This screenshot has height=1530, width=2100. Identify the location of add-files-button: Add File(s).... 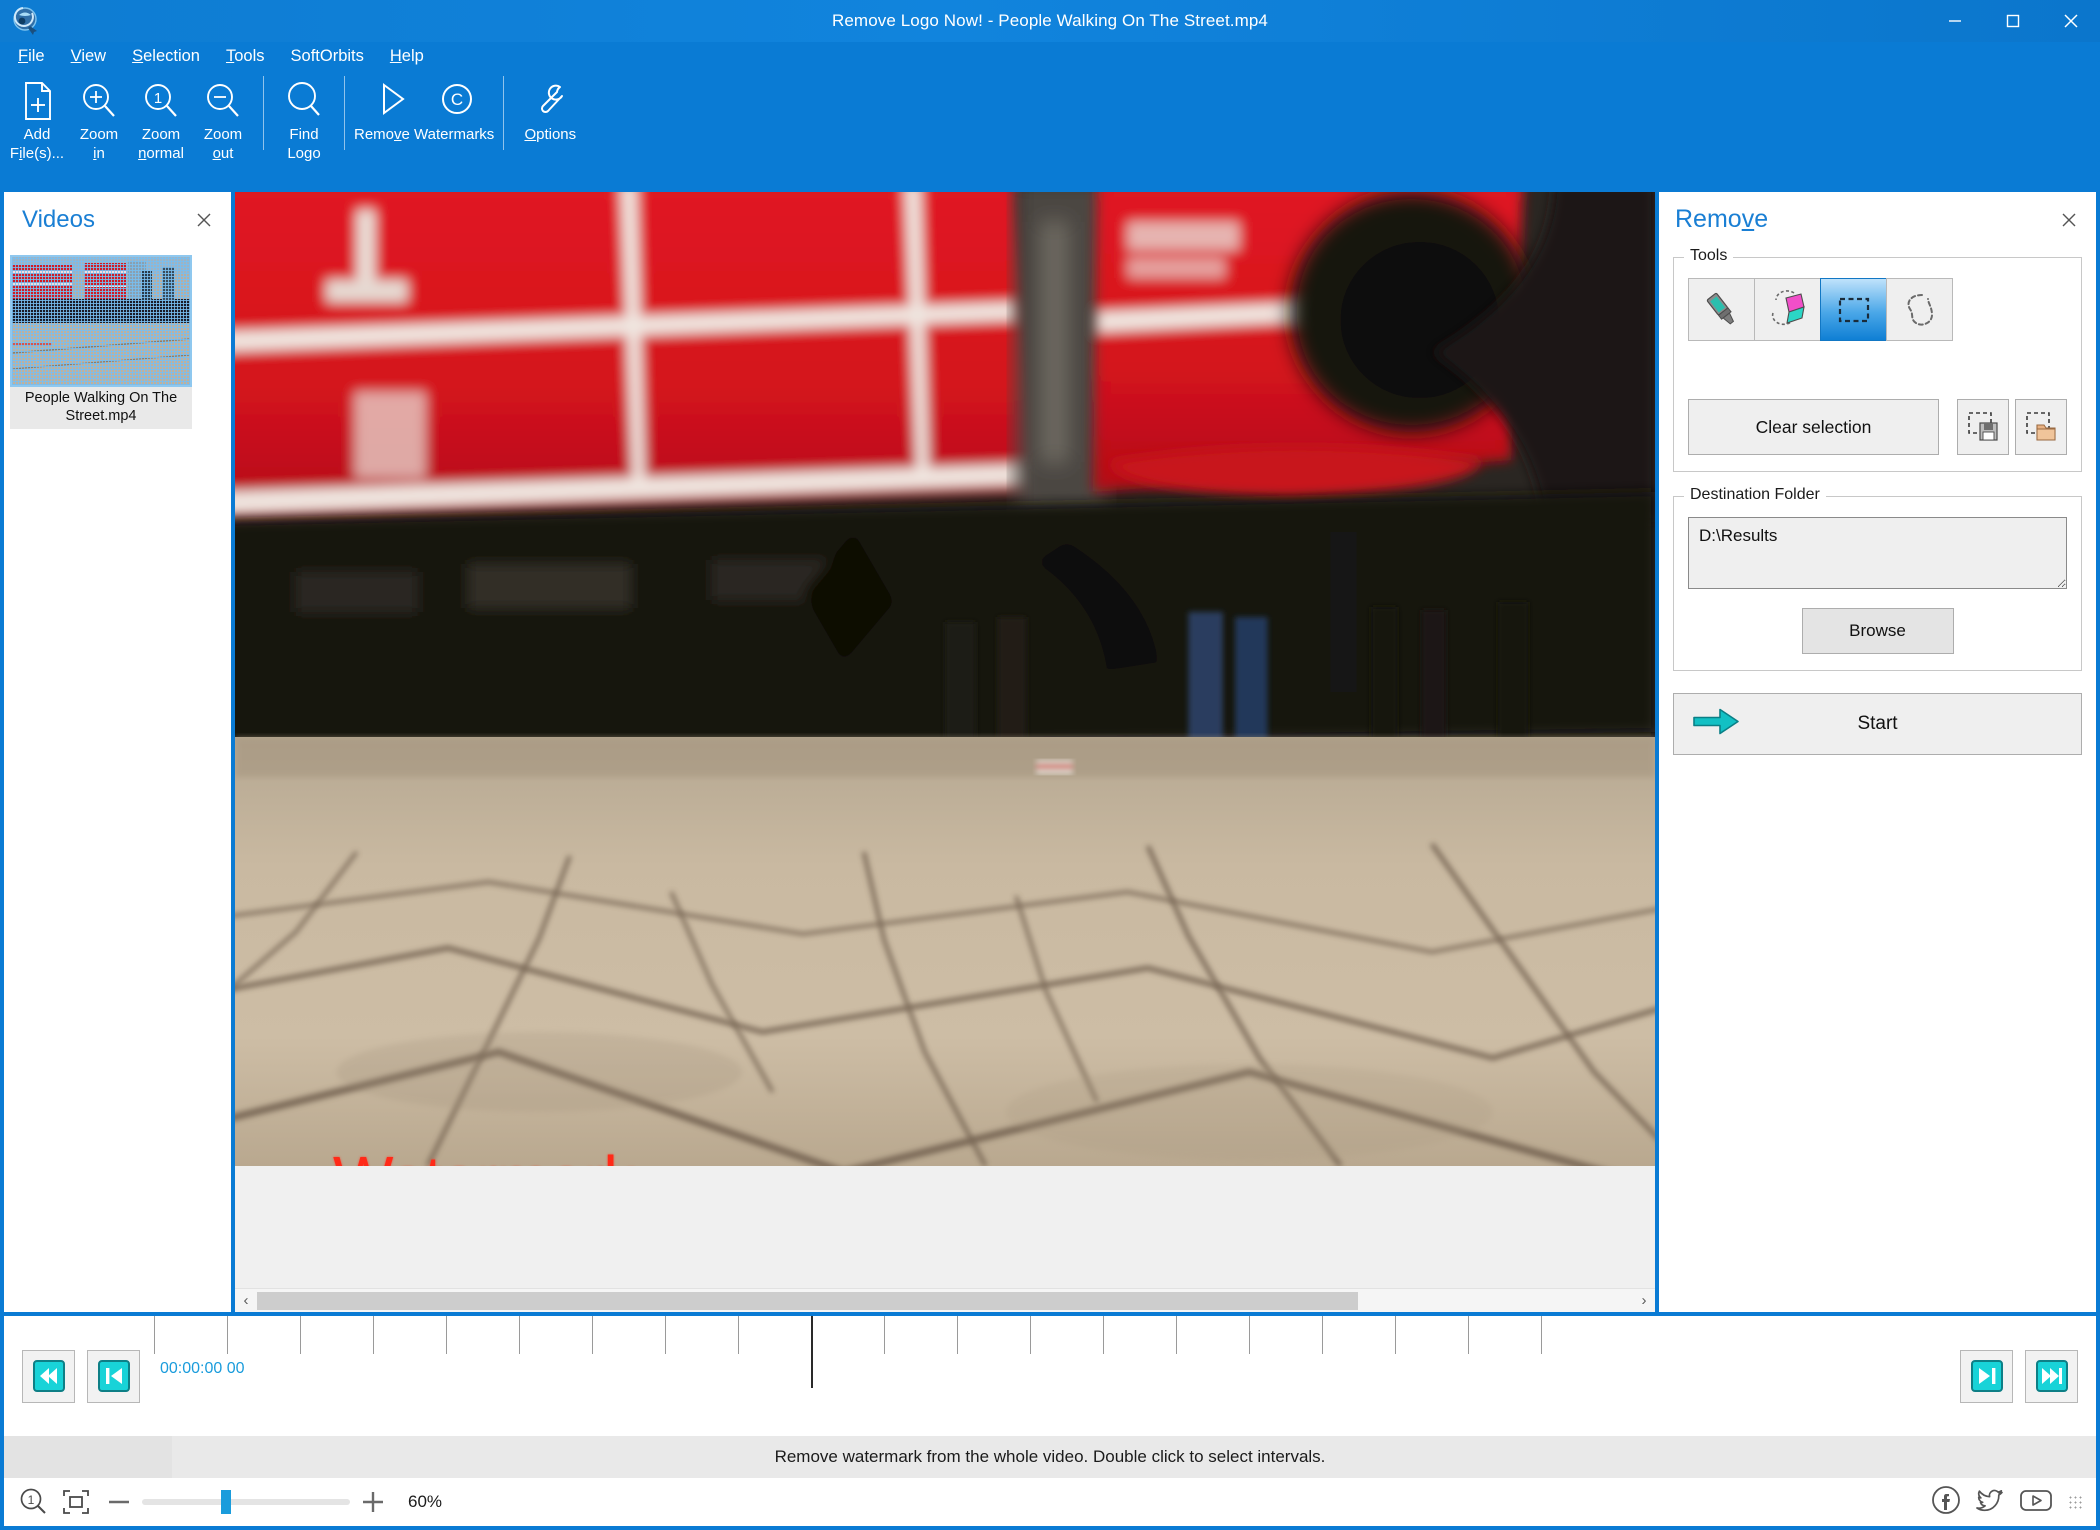
(37, 116).